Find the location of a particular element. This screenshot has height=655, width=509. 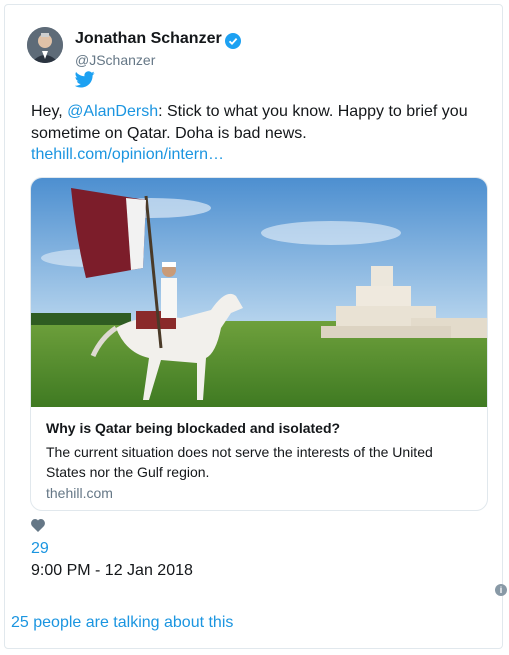

talking-about-link: 25 people are talking about this is located at coordinates (122, 623).